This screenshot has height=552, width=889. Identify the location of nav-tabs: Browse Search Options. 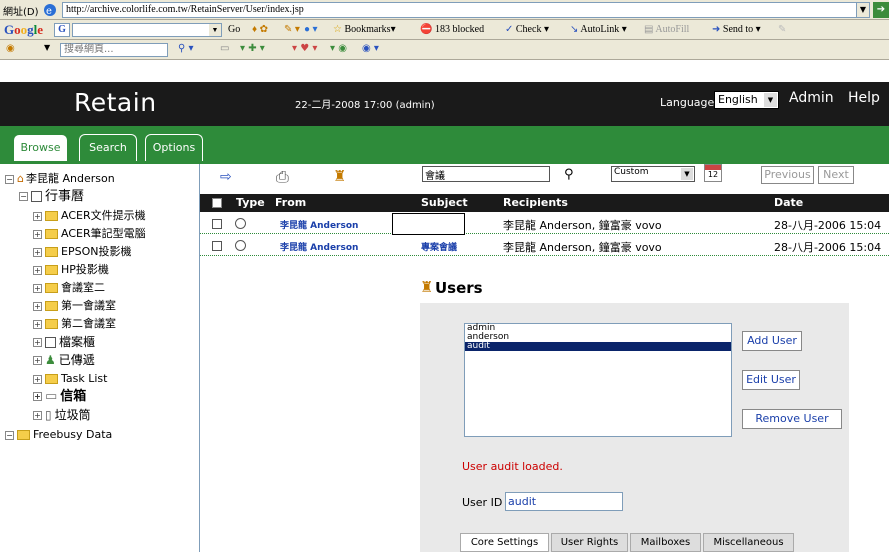
(444, 145).